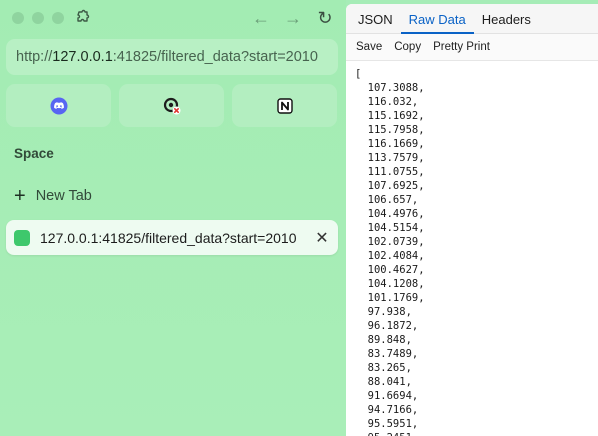  What do you see at coordinates (34, 57) in the screenshot?
I see `url-prefix: http://` at bounding box center [34, 57].